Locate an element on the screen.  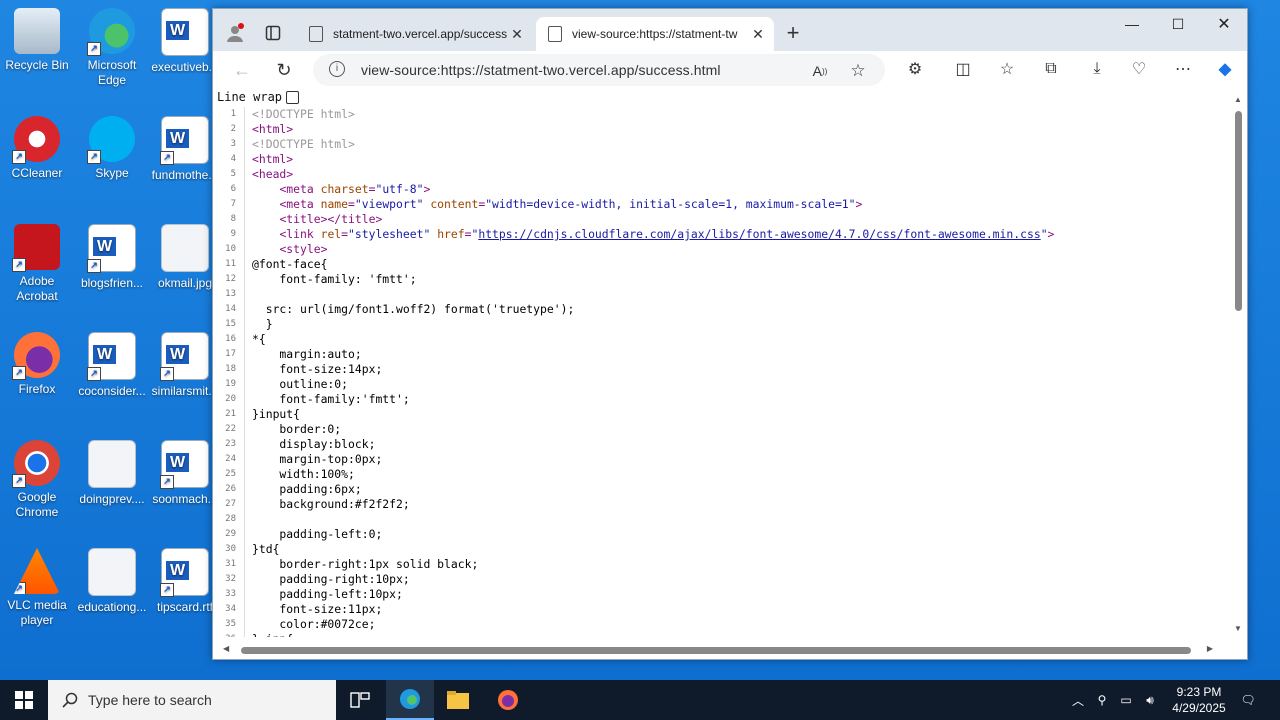
tab-view-source: view-source:https://statment-tw ✕ is located at coordinates (655, 34).